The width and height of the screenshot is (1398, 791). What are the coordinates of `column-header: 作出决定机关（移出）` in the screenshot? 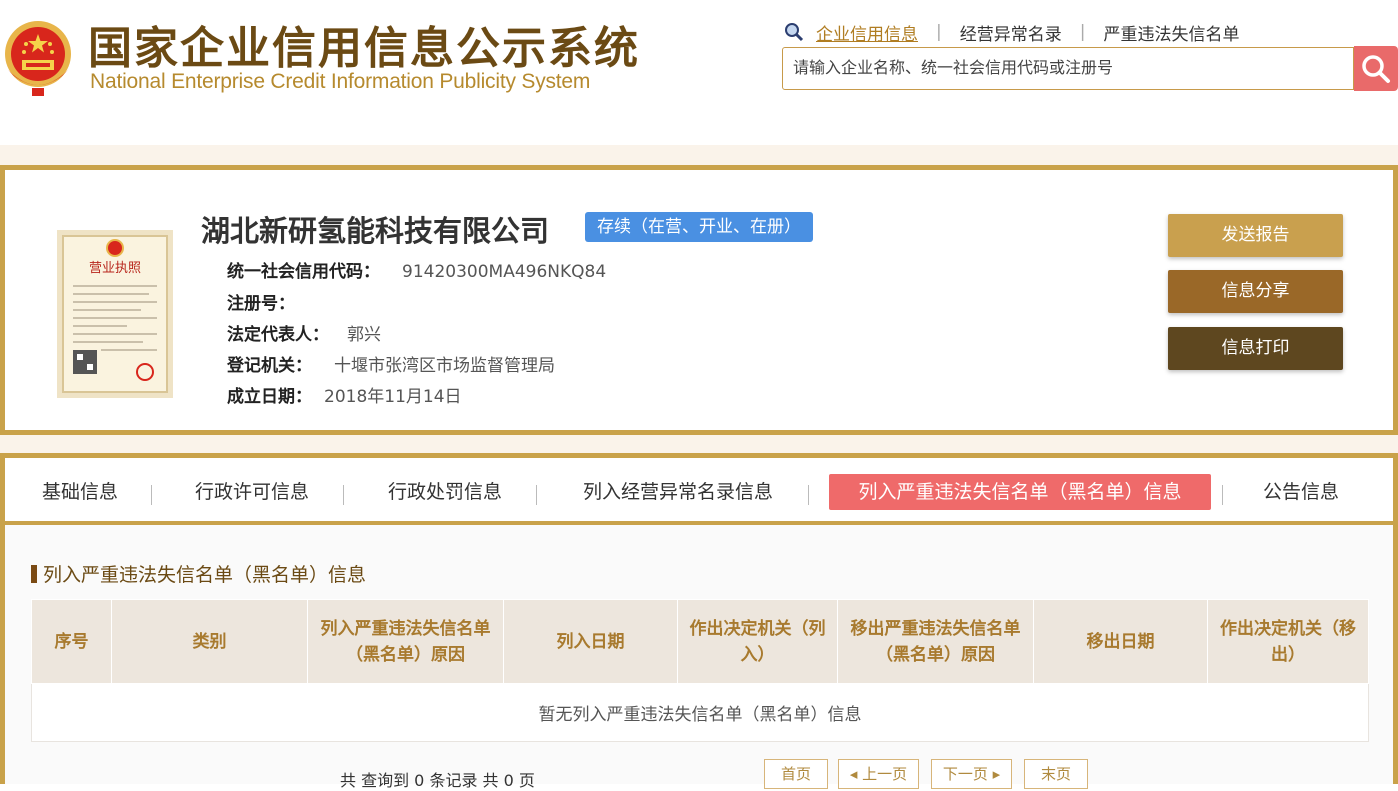 It's located at (1288, 641).